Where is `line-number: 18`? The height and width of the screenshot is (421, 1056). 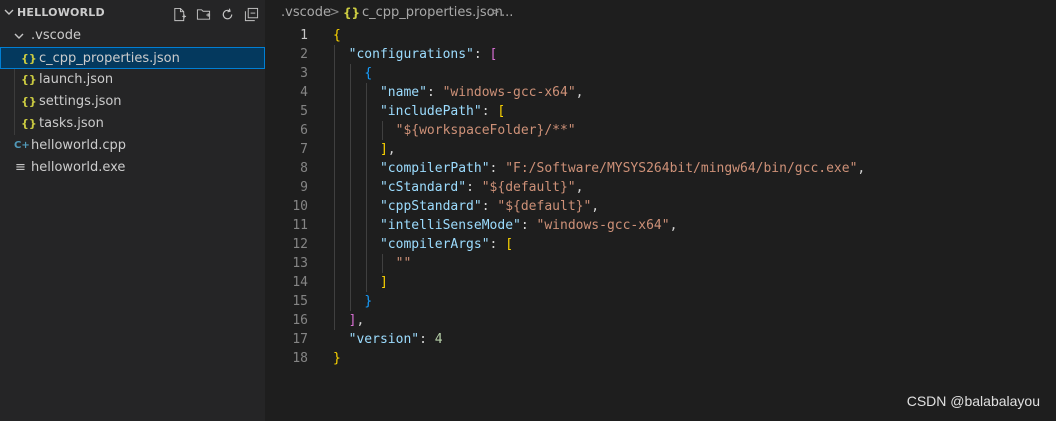 line-number: 18 is located at coordinates (300, 358).